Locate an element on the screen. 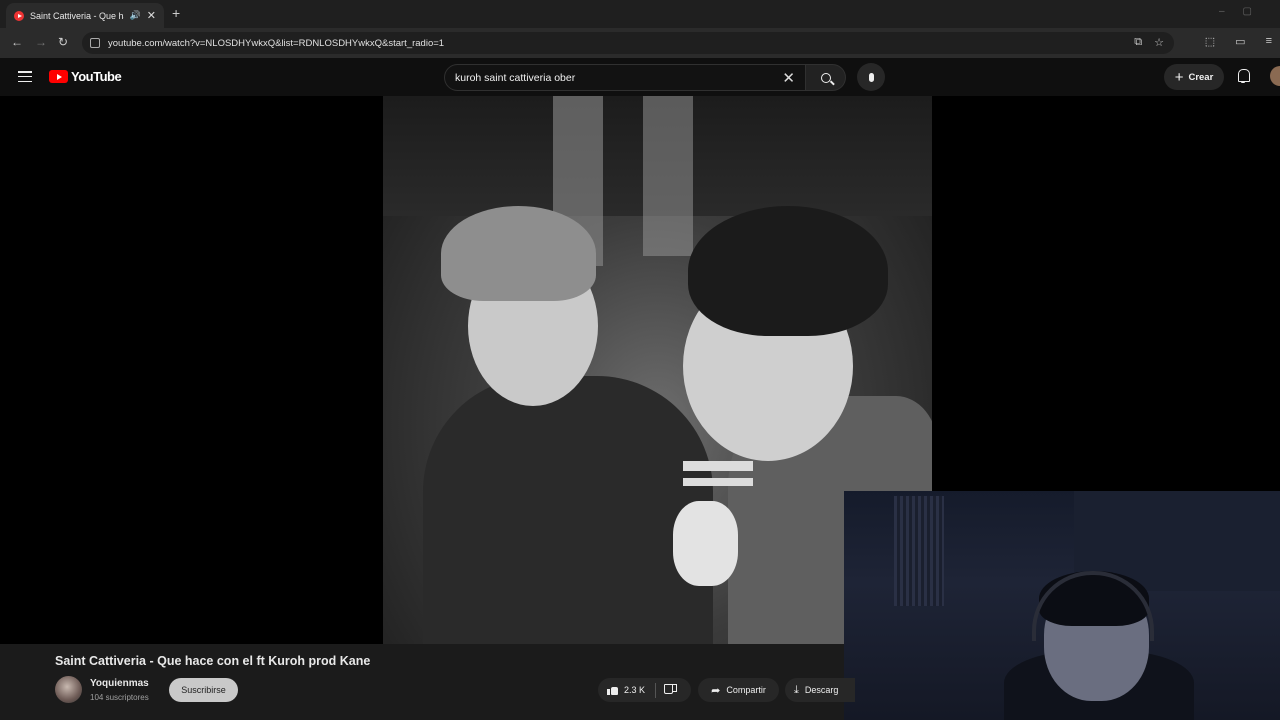 This screenshot has width=1280, height=720. search-input: kuroh saint cattiveria ober ✕ is located at coordinates (625, 77).